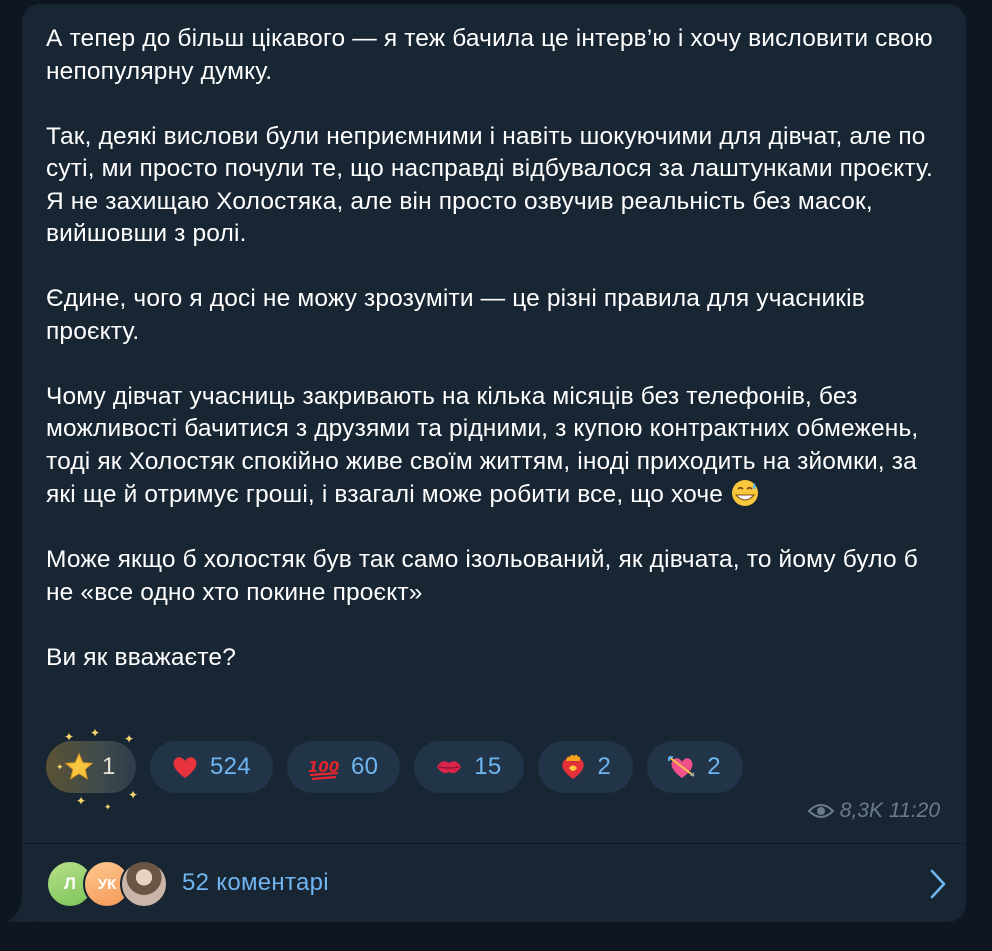  I want to click on reaction-star: ✦ ✦ ✦ ✦ ✦ ✦ ✦ 1, so click(92, 769).